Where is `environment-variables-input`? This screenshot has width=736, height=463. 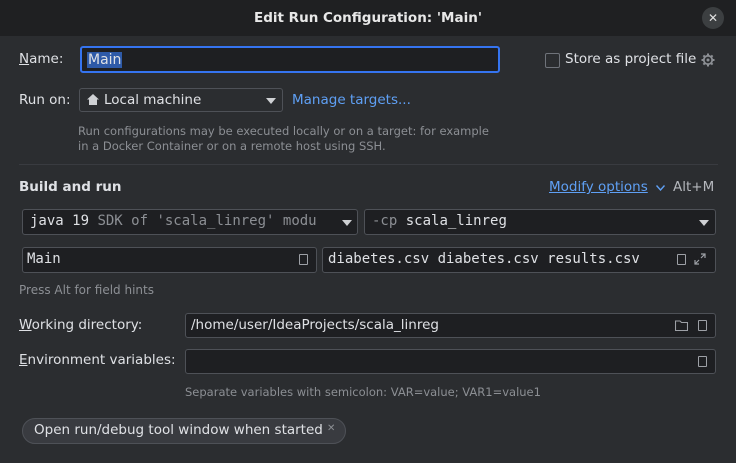 environment-variables-input is located at coordinates (450, 361).